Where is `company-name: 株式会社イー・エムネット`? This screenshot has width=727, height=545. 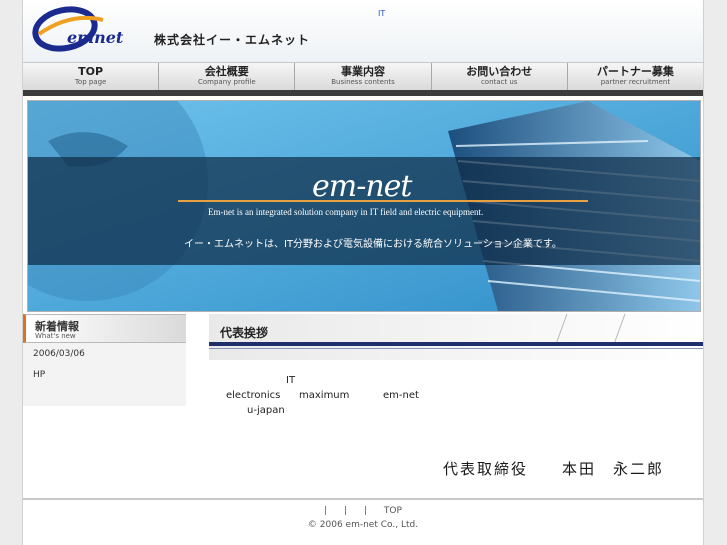 company-name: 株式会社イー・エムネット is located at coordinates (232, 40).